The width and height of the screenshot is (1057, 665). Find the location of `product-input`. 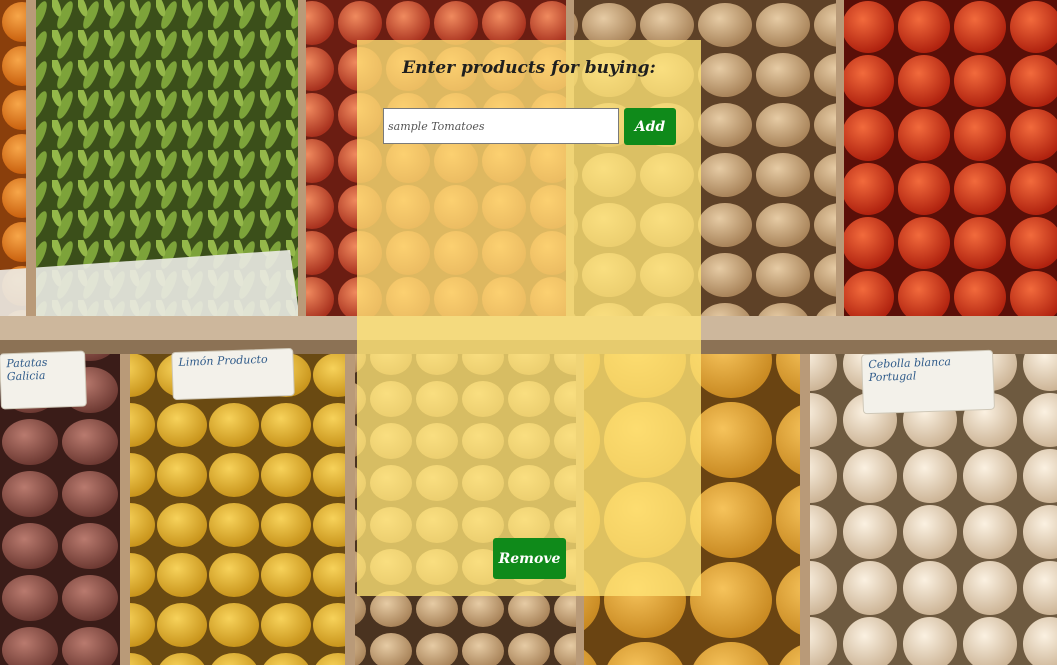

product-input is located at coordinates (501, 126).